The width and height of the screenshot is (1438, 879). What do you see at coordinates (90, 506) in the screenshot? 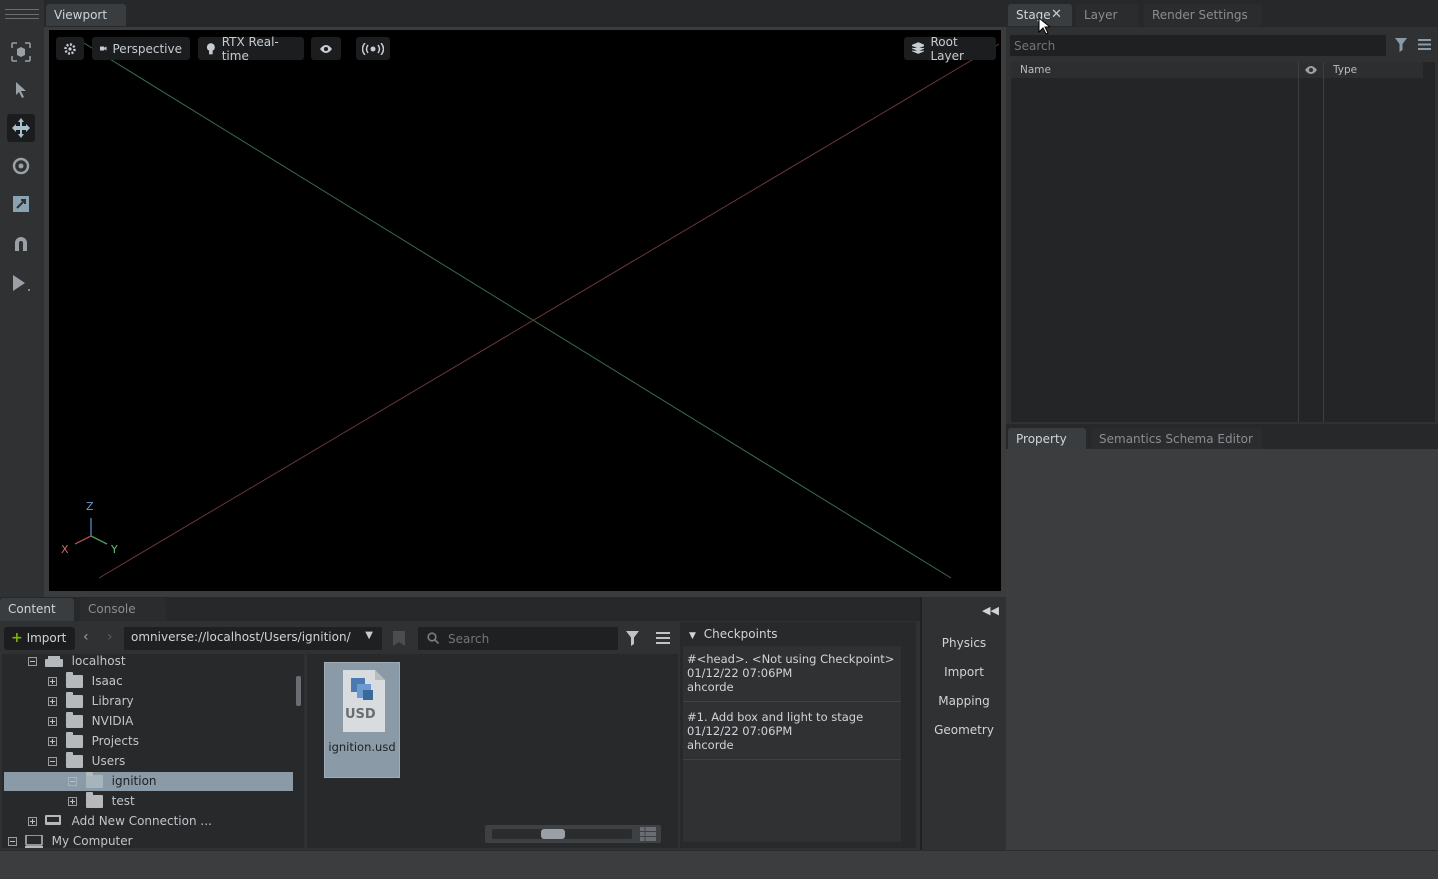
I see `axis-z-label: Z` at bounding box center [90, 506].